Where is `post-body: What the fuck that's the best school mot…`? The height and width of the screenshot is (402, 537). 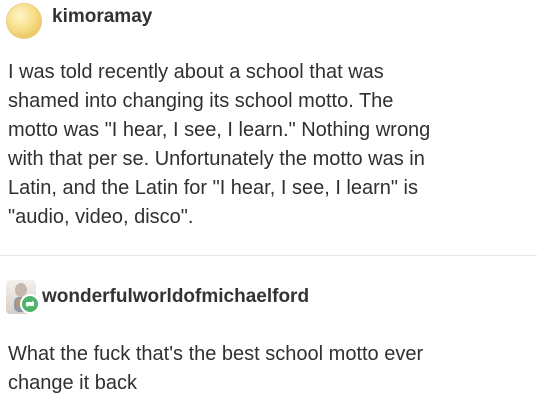 post-body: What the fuck that's the best school mot… is located at coordinates (216, 368).